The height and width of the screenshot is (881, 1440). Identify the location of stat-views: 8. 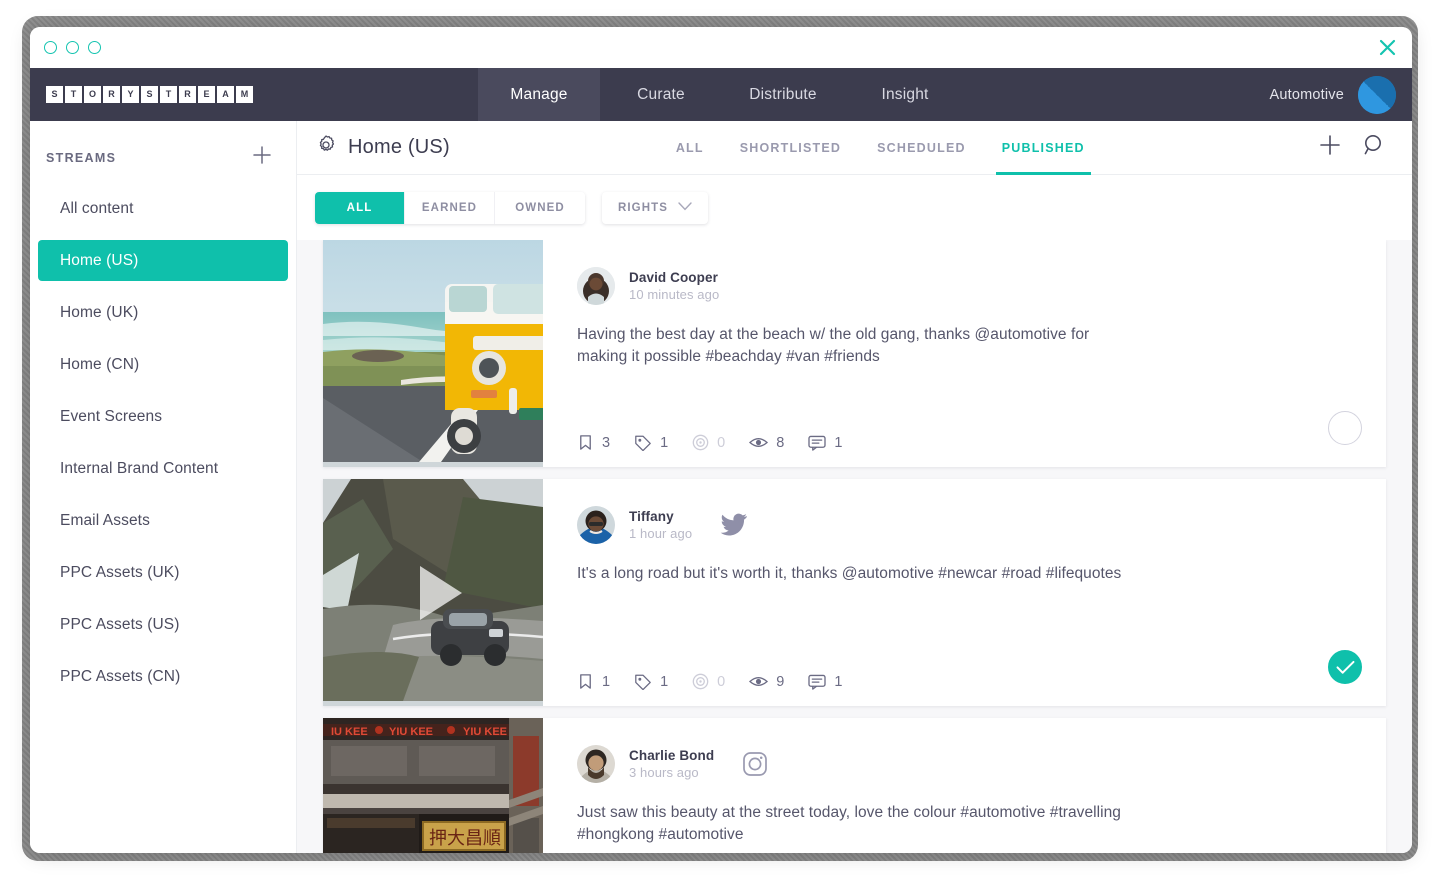
(766, 443).